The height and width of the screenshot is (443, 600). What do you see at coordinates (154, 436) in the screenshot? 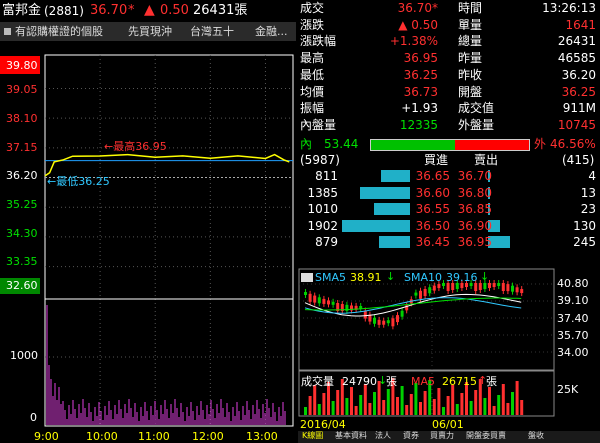
I see `xtick: 11:00` at bounding box center [154, 436].